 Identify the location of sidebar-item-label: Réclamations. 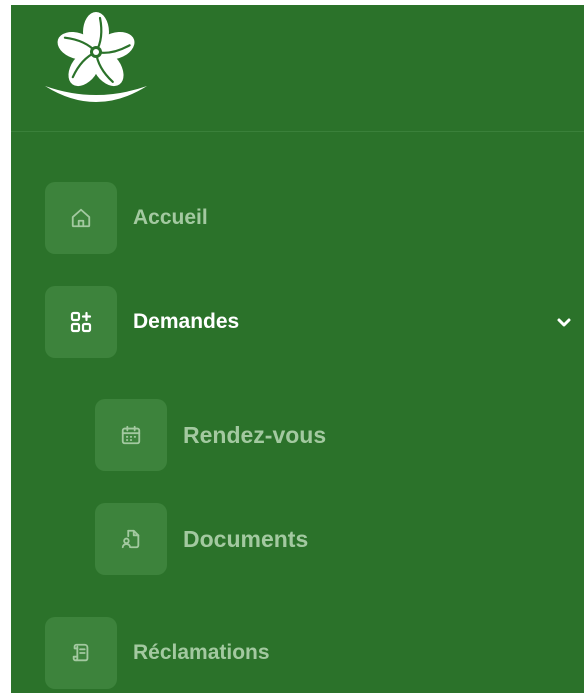
(201, 652).